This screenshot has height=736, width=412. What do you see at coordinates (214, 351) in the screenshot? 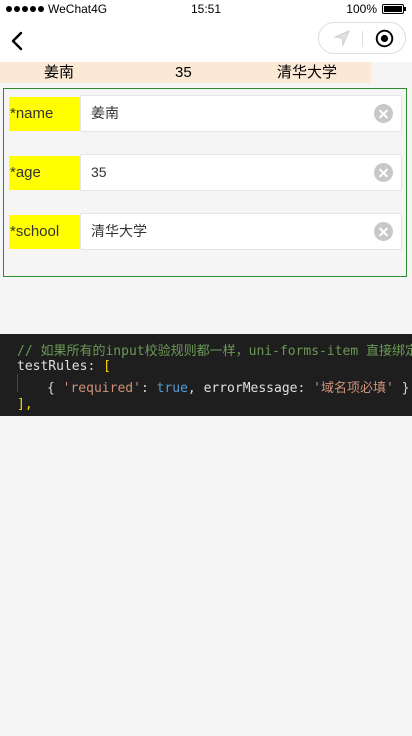
I see `code-comment: // 如果所有的input校验规则都一样，uni-forms-item 直接绑定` at bounding box center [214, 351].